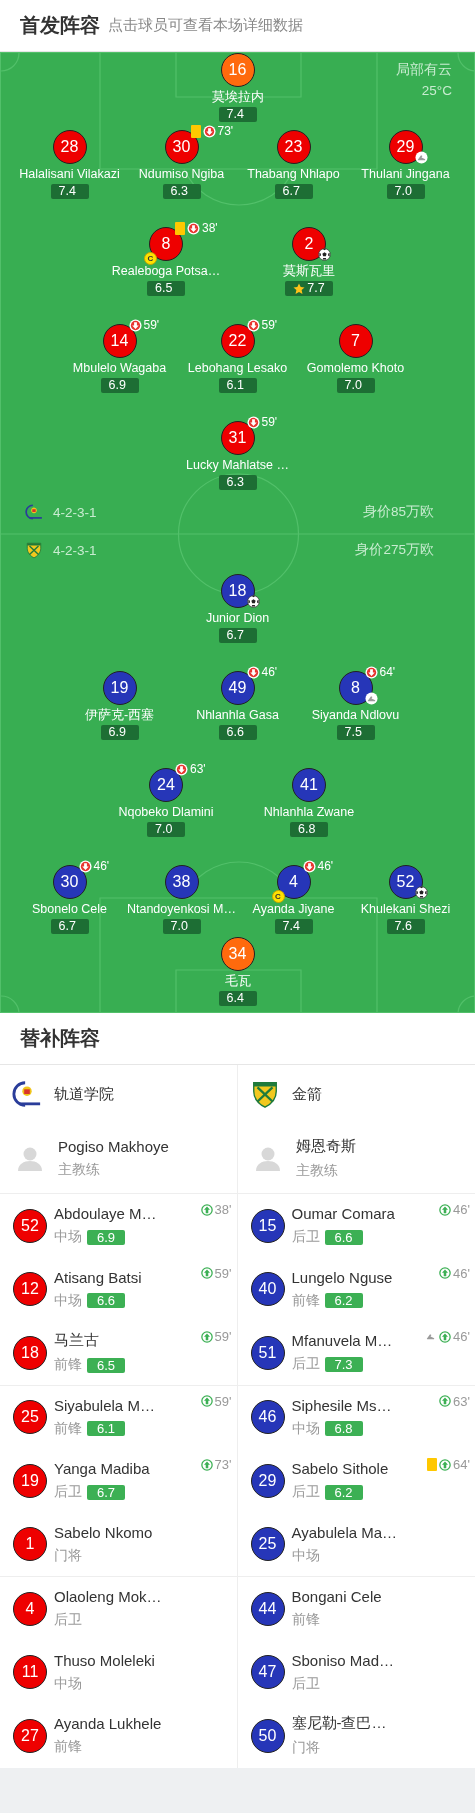 The image size is (475, 1813). I want to click on player-number: 24, so click(166, 785).